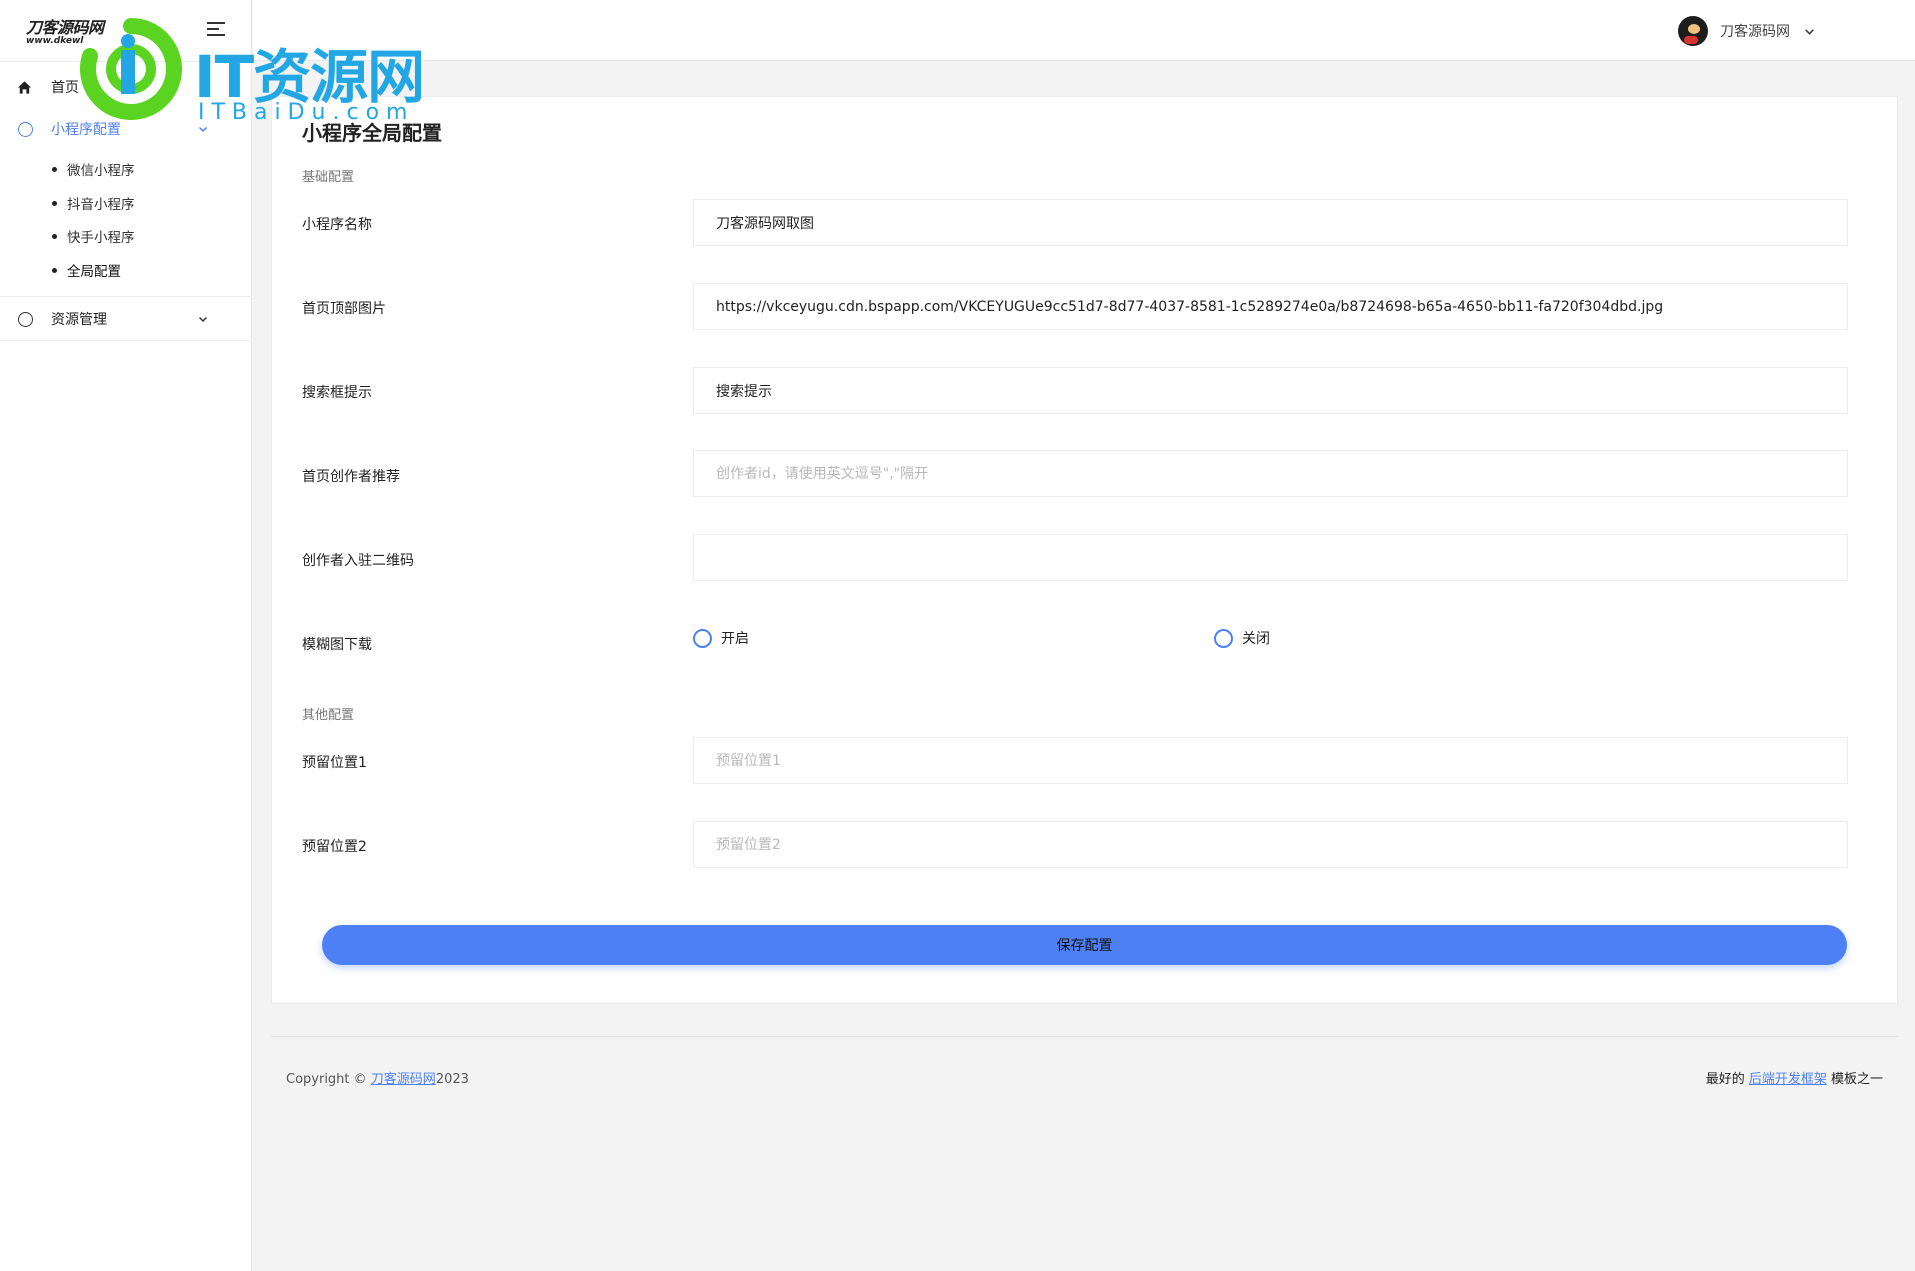 Image resolution: width=1915 pixels, height=1271 pixels. Describe the element at coordinates (328, 715) in the screenshot. I see `section-title-other: 其他配置` at that location.